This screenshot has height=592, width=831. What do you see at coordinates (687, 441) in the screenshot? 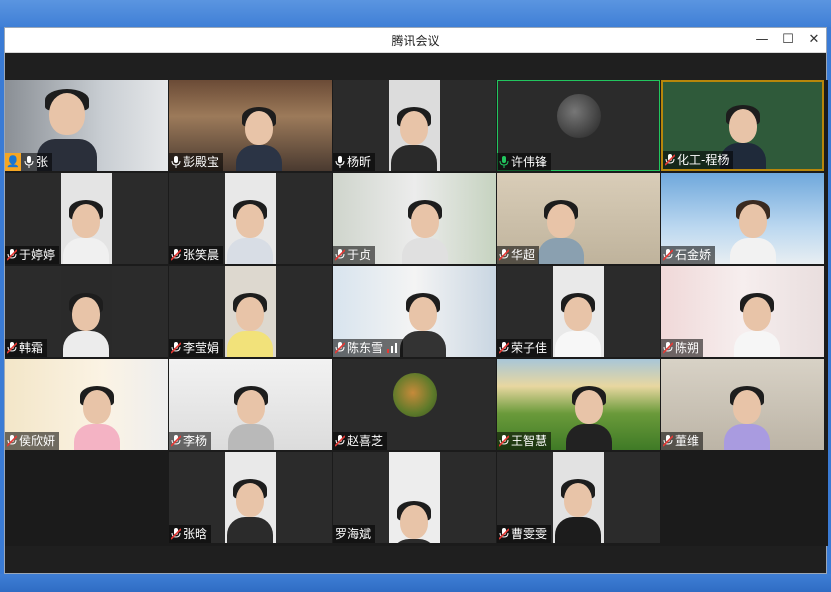
I see `participant-name: 董维` at bounding box center [687, 441].